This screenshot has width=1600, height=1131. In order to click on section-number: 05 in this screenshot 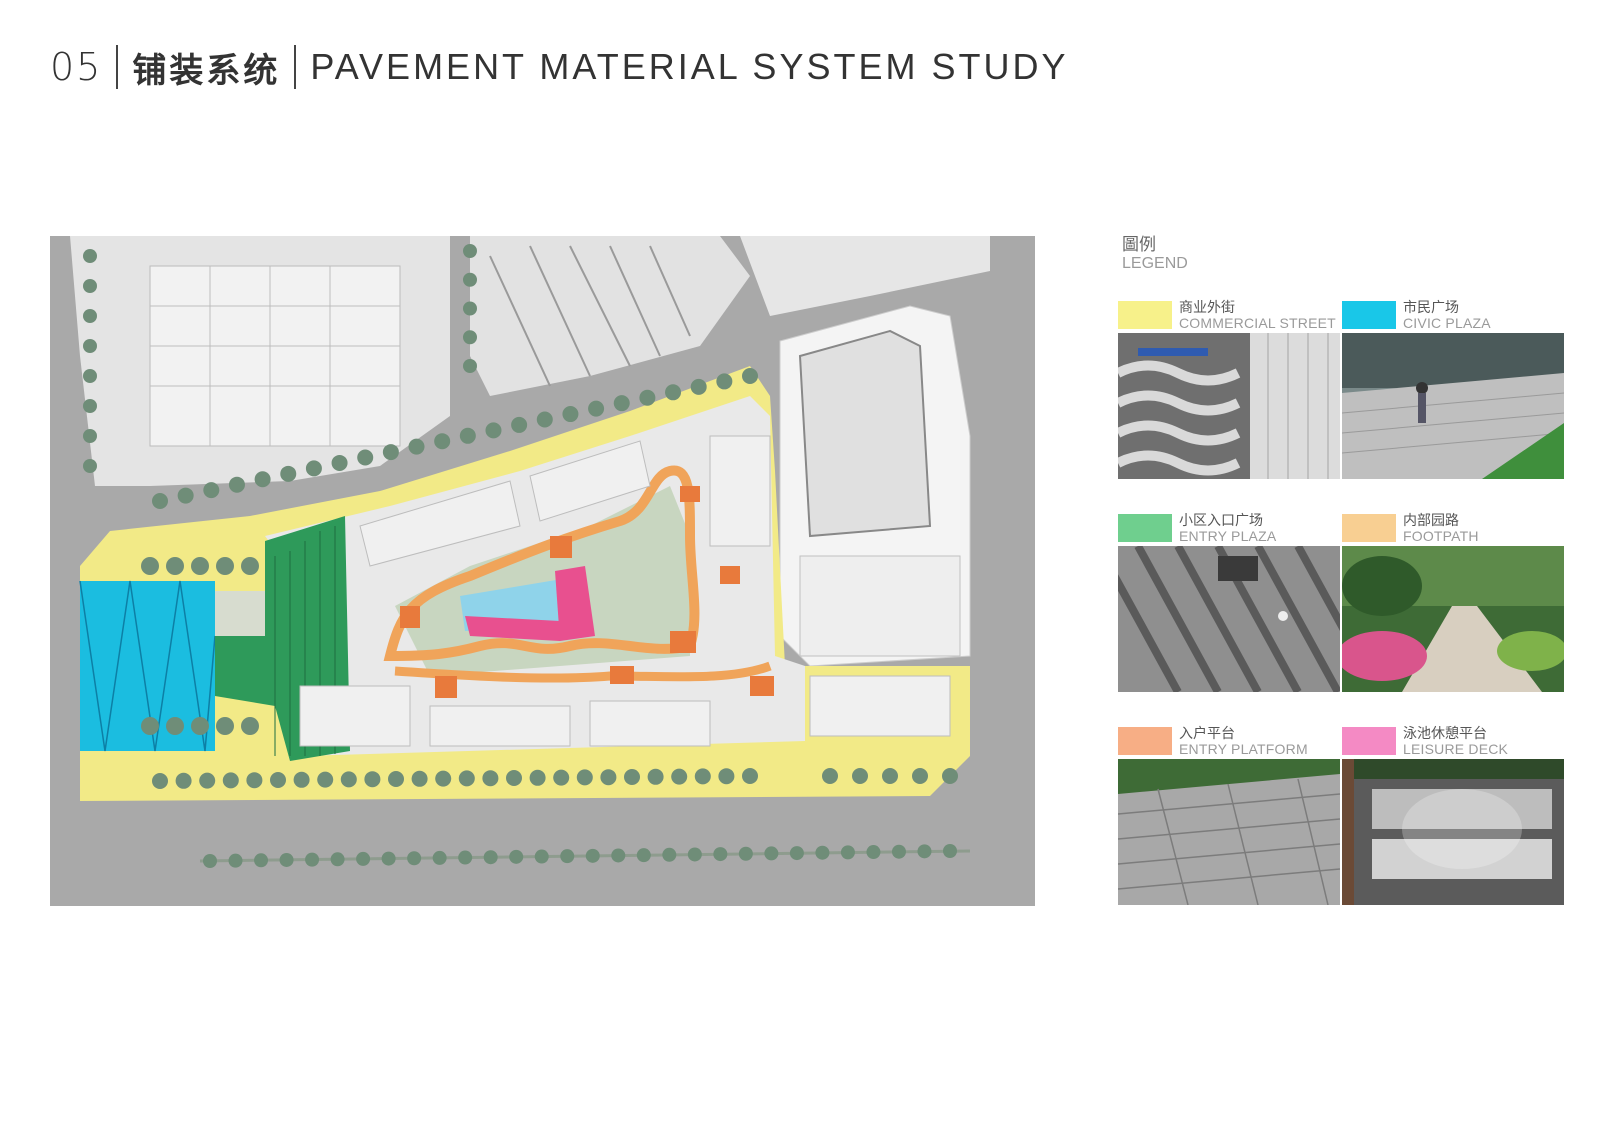, I will do `click(76, 67)`.